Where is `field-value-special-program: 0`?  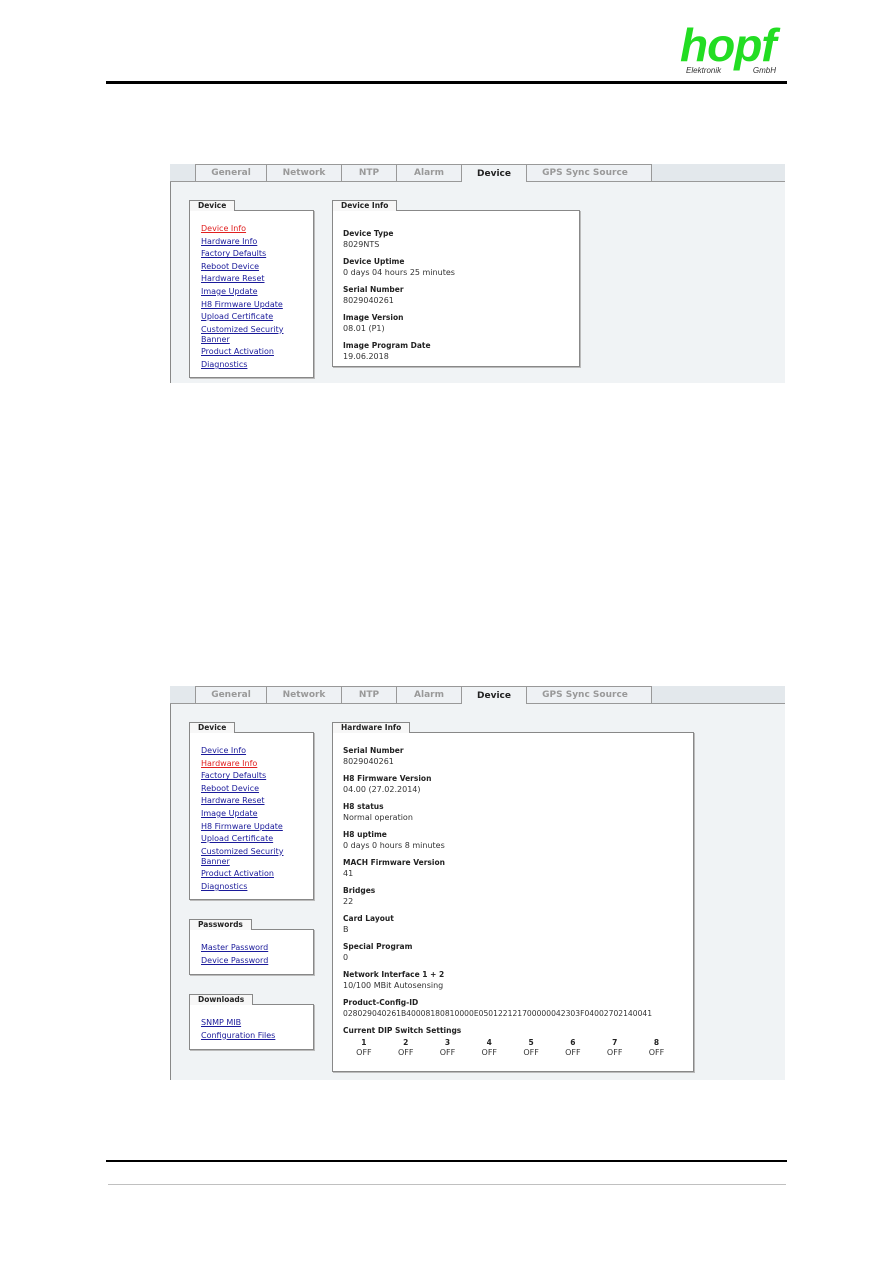 field-value-special-program: 0 is located at coordinates (346, 957).